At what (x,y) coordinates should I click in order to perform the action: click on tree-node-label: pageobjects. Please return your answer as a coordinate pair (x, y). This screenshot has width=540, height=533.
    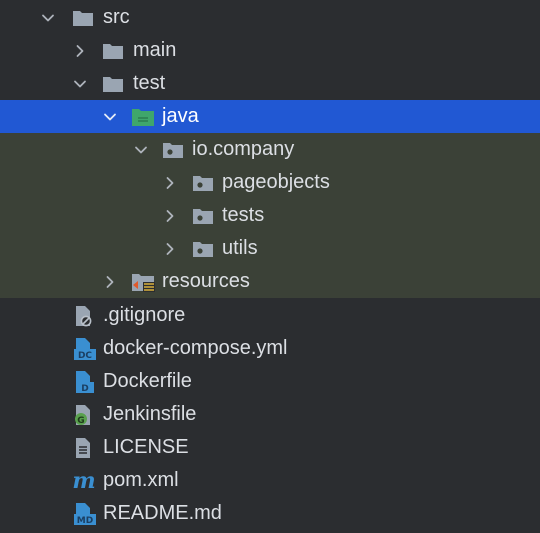
    Looking at the image, I should click on (276, 182).